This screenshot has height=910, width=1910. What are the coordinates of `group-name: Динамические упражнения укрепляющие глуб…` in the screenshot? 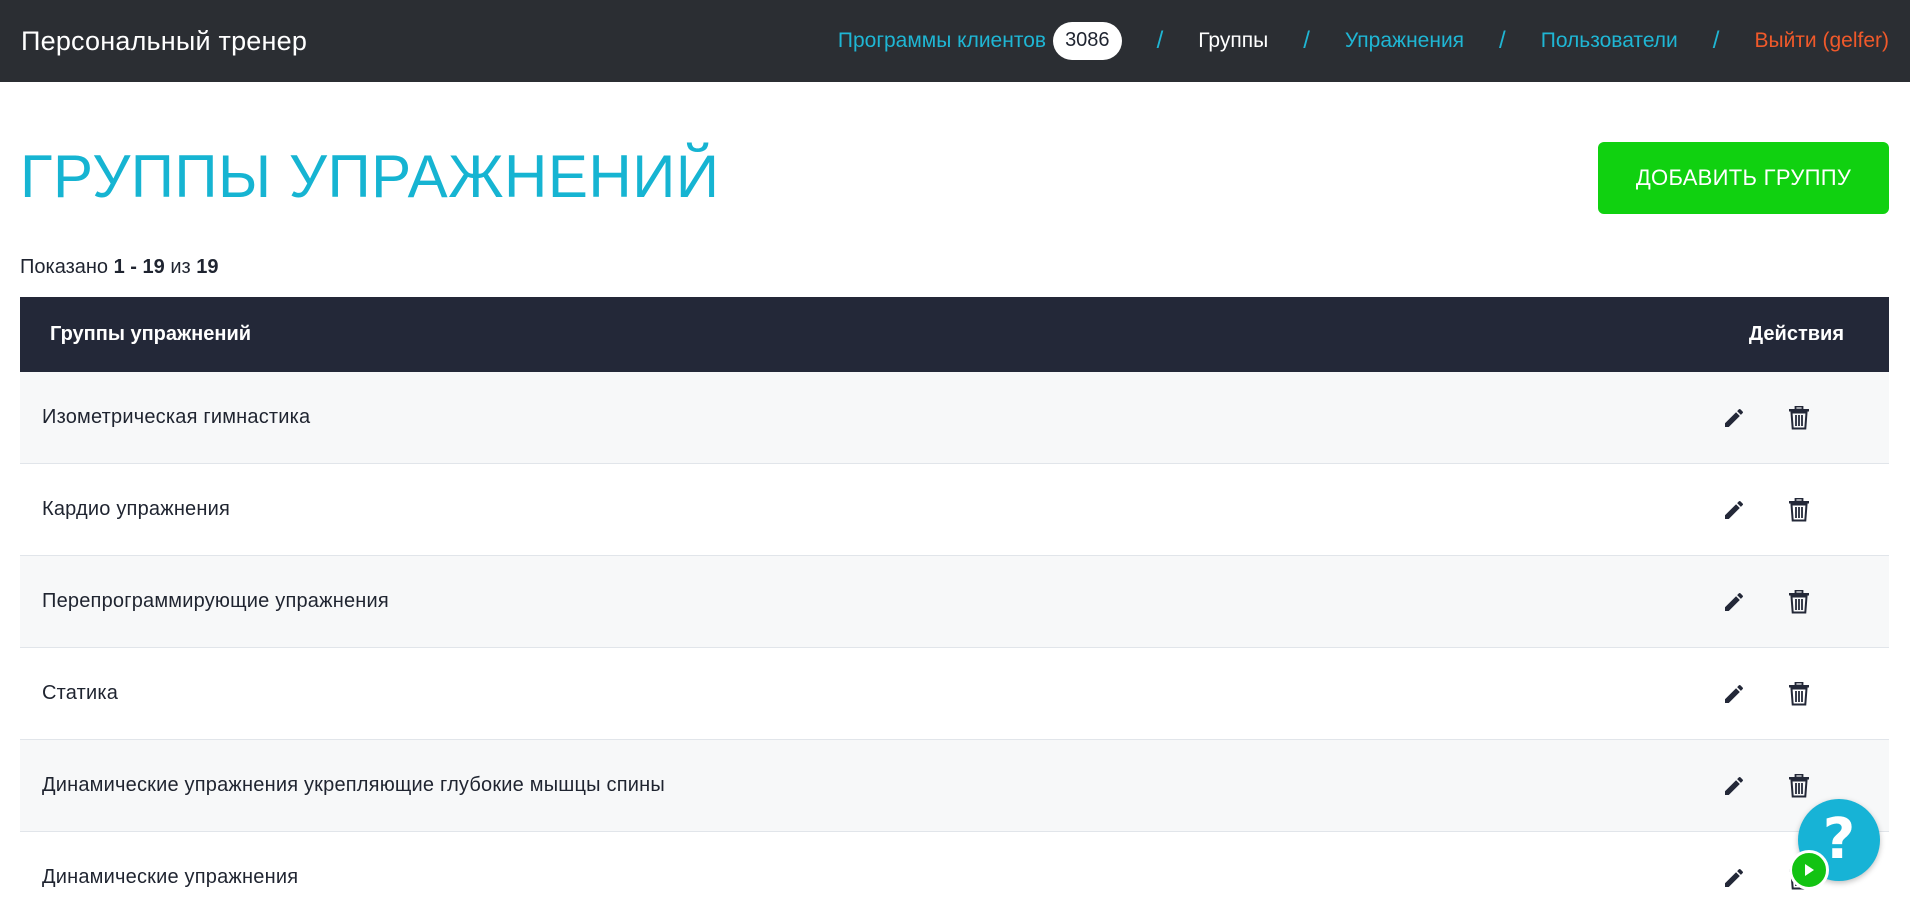 It's located at (353, 785).